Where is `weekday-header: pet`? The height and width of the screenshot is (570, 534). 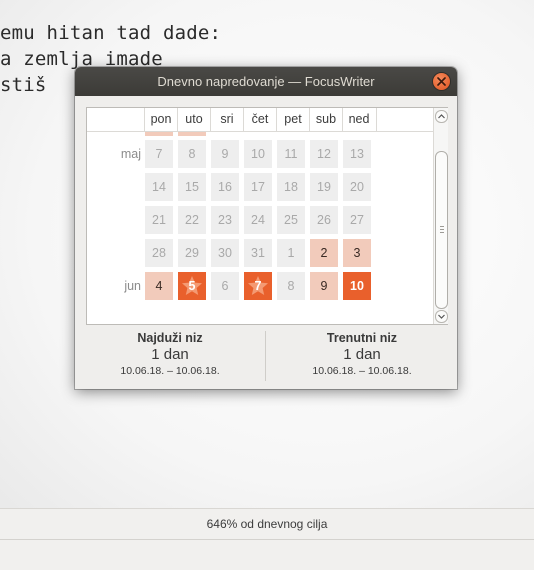 weekday-header: pet is located at coordinates (292, 119).